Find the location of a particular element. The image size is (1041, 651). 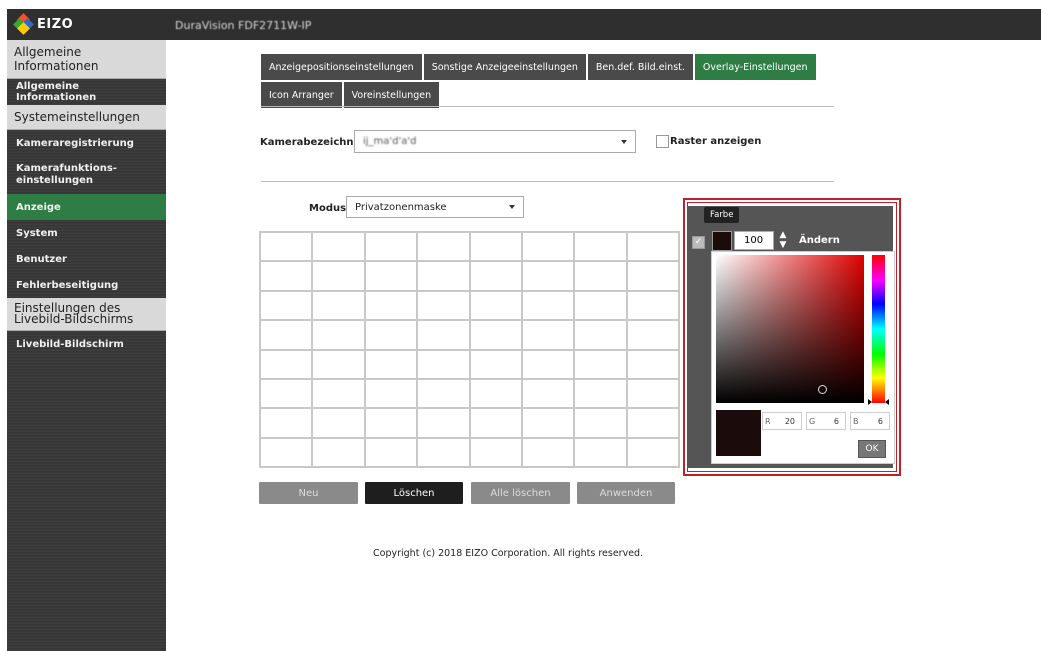

tab-icon-arranger: Icon Arranger is located at coordinates (301, 95).